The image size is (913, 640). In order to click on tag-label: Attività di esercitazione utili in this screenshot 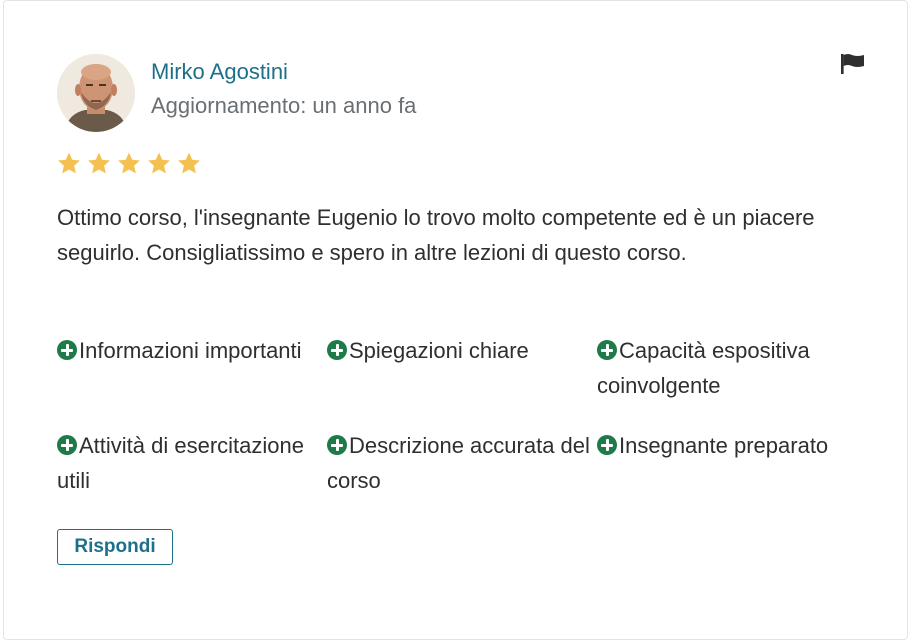, I will do `click(180, 463)`.